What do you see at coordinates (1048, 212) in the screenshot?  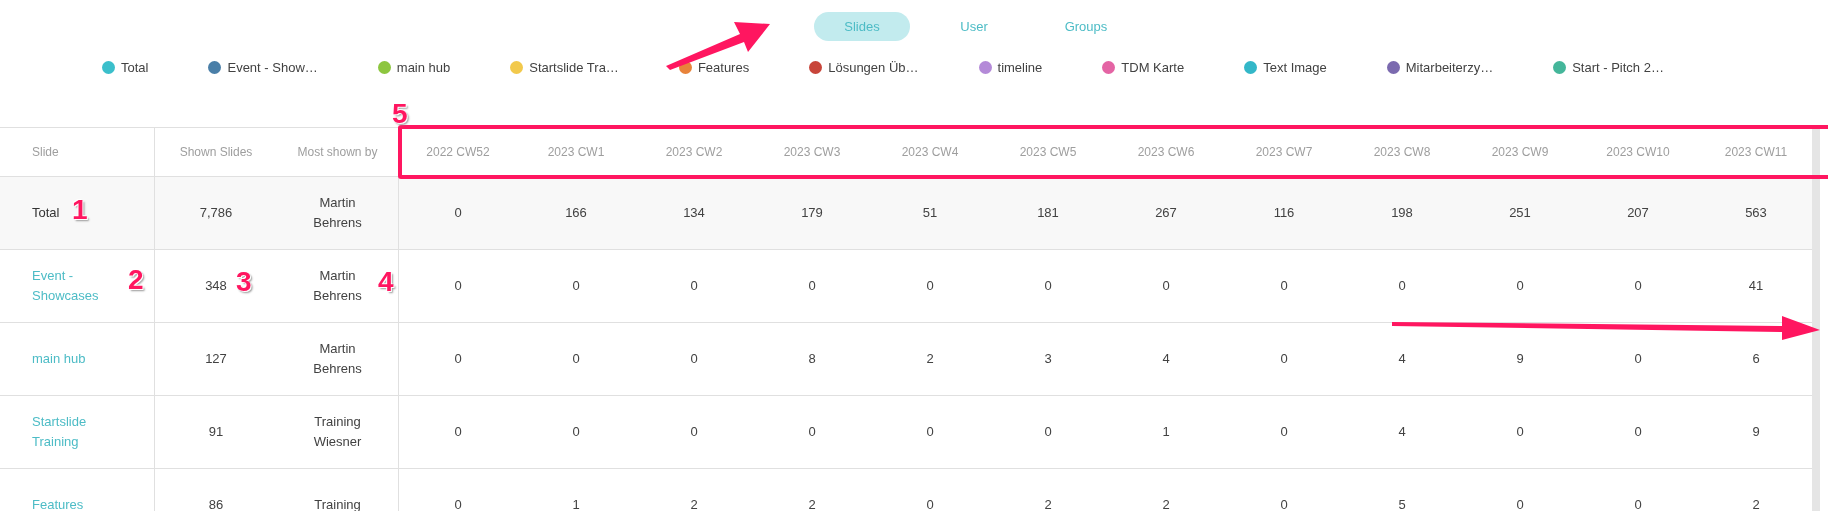 I see `table-cell: 181` at bounding box center [1048, 212].